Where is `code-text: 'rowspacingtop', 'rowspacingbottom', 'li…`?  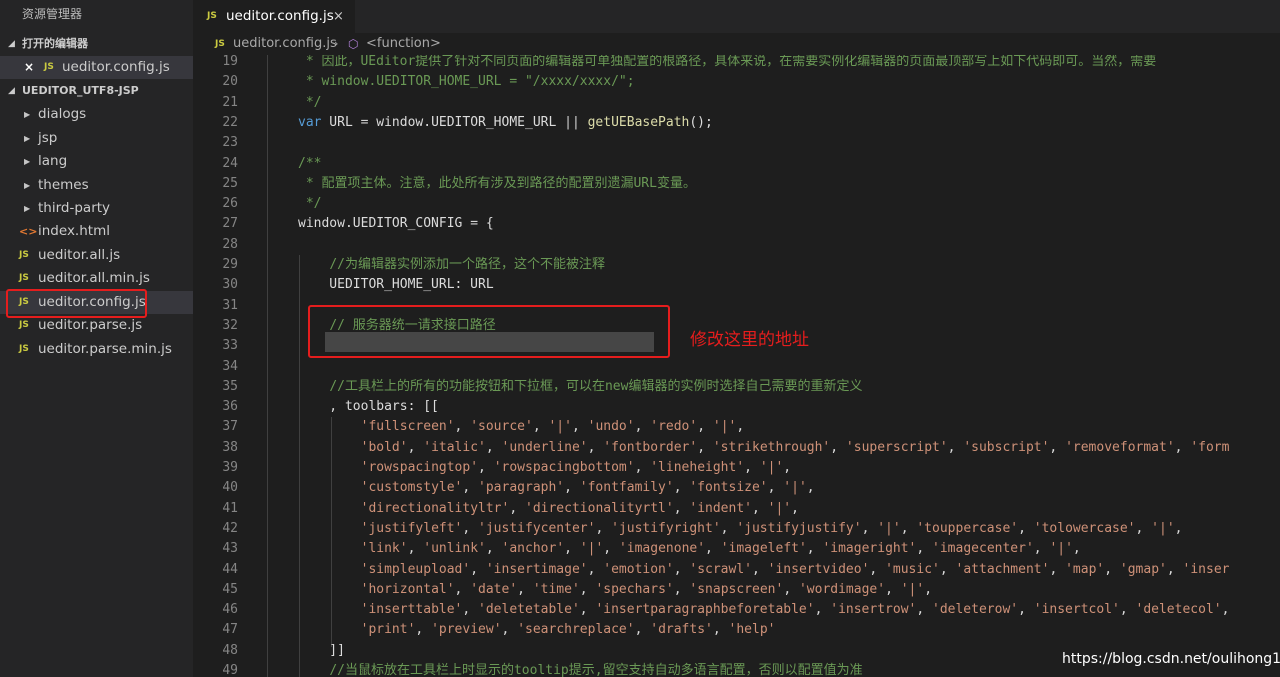 code-text: 'rowspacingtop', 'rowspacingbottom', 'li… is located at coordinates (545, 468).